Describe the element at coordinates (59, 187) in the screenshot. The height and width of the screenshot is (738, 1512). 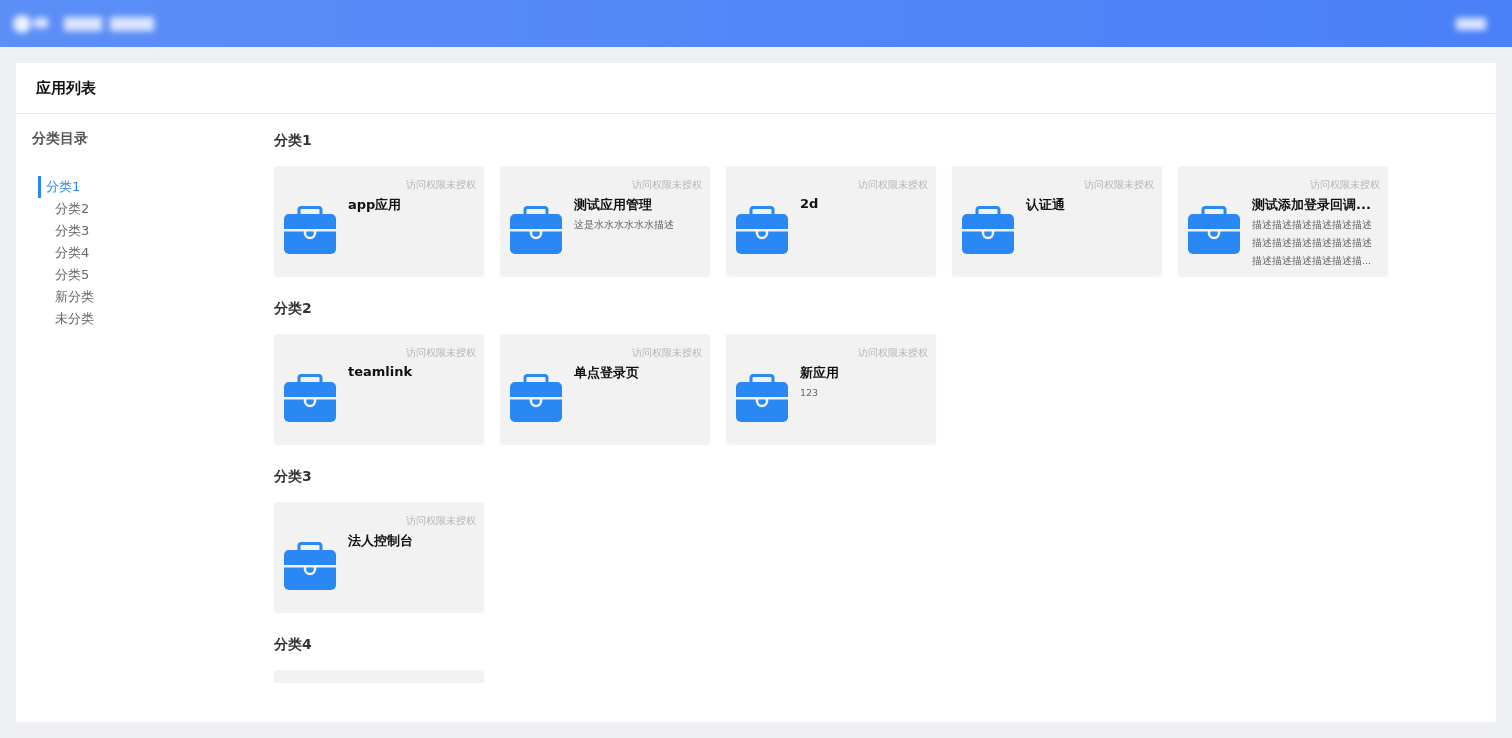
I see `category-link: 分类1` at that location.